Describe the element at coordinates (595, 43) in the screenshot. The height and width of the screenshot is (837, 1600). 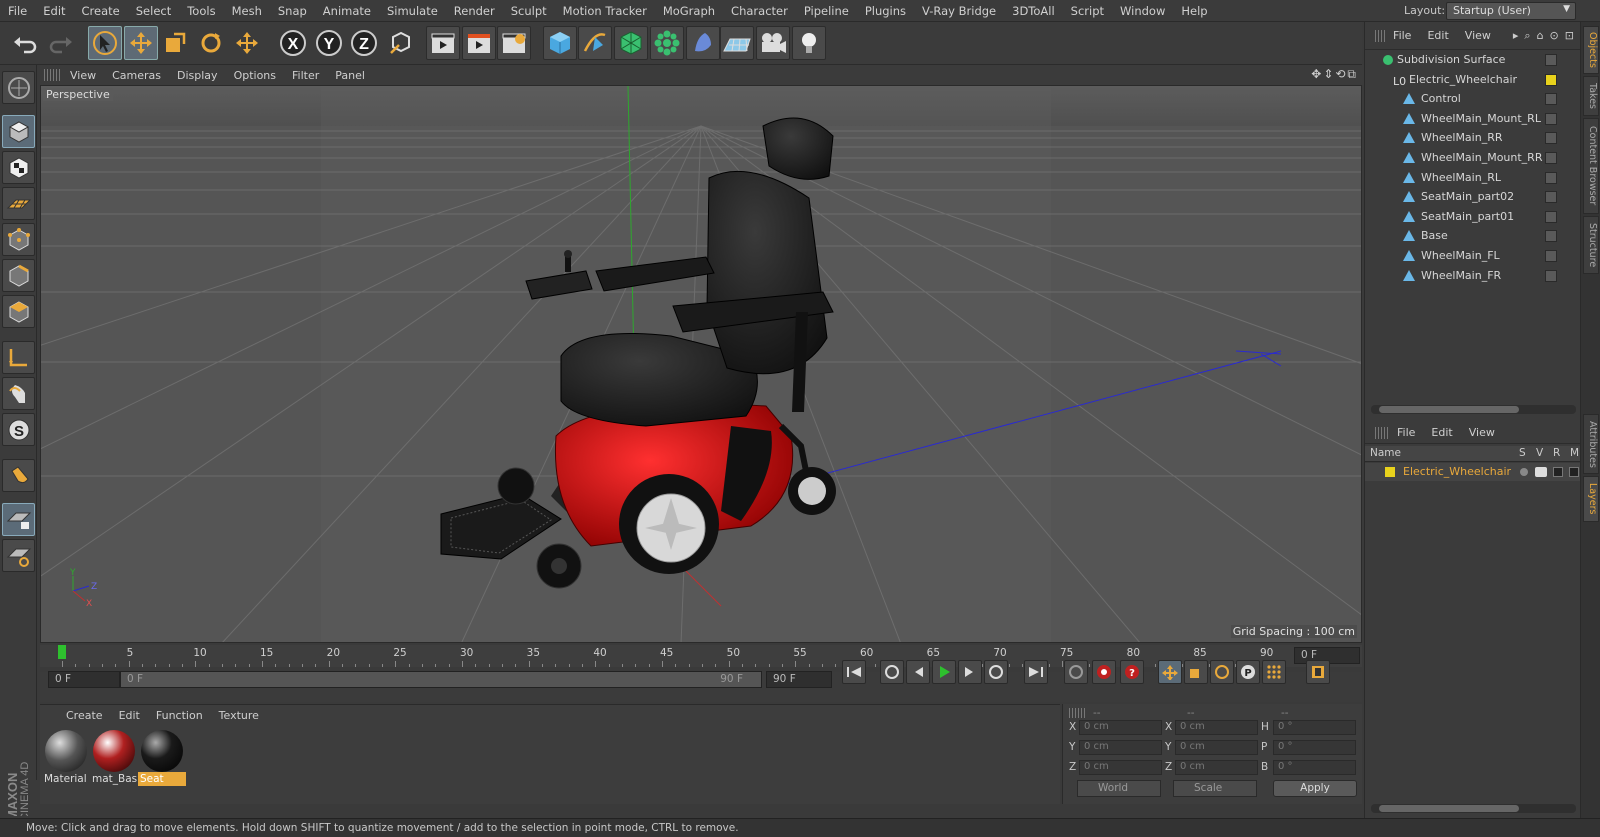
I see `pen-spline-icon` at that location.